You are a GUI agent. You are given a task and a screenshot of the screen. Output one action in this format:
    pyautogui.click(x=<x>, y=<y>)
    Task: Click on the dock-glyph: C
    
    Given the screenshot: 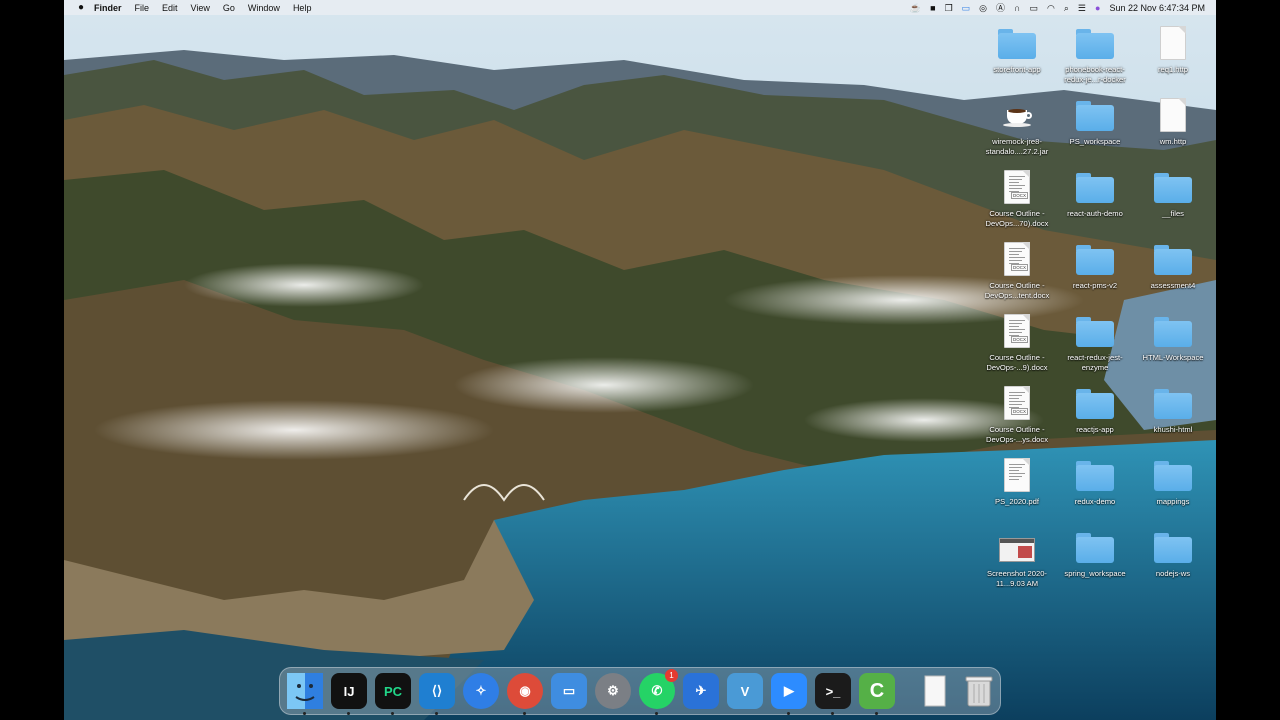 What is the action you would take?
    pyautogui.click(x=877, y=690)
    